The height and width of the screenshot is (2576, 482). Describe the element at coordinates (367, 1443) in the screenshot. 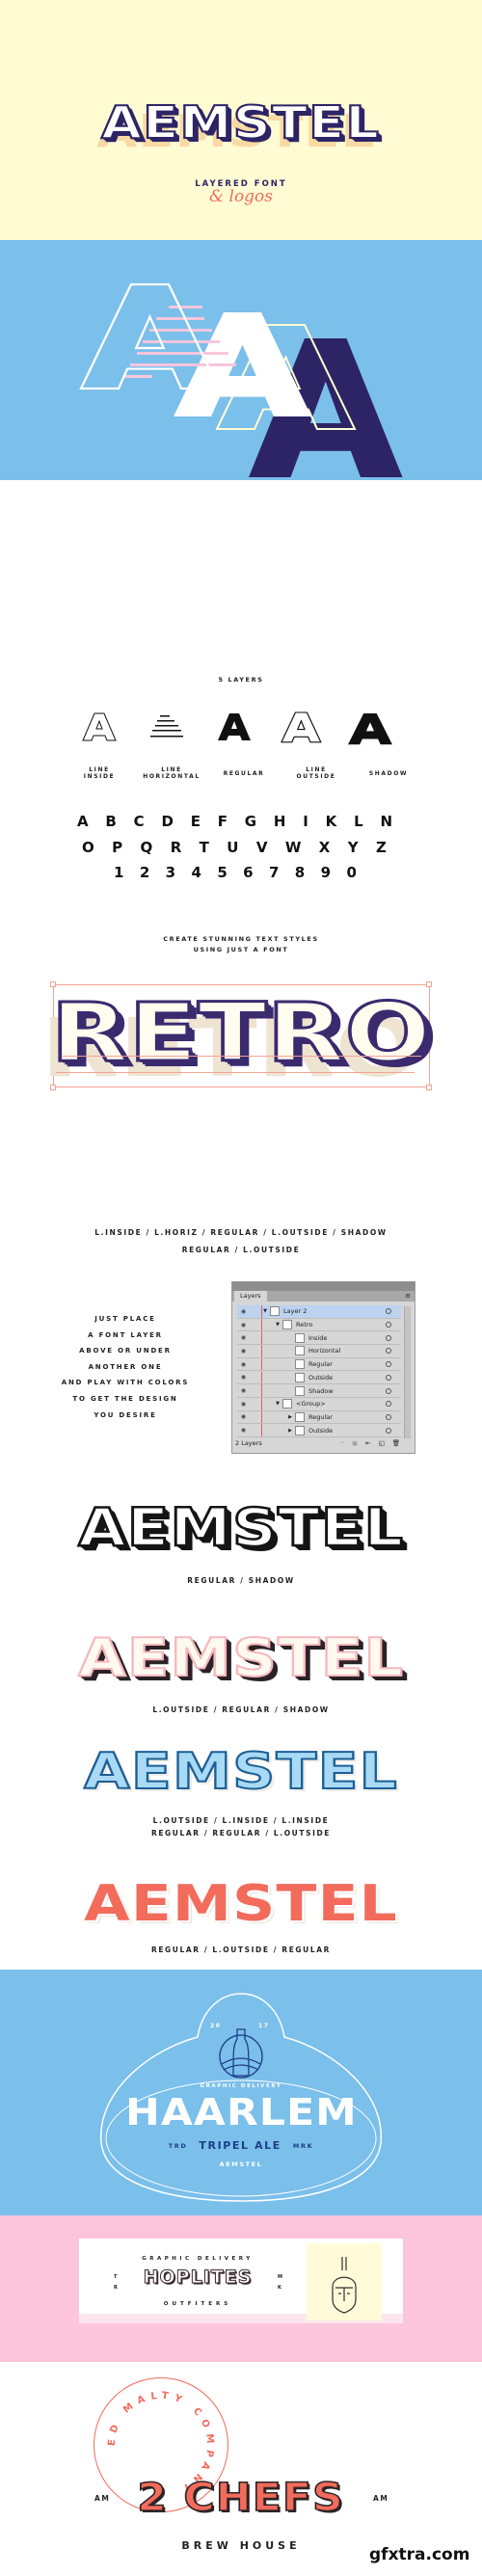

I see `new-sublayer-icon: ⇤` at that location.